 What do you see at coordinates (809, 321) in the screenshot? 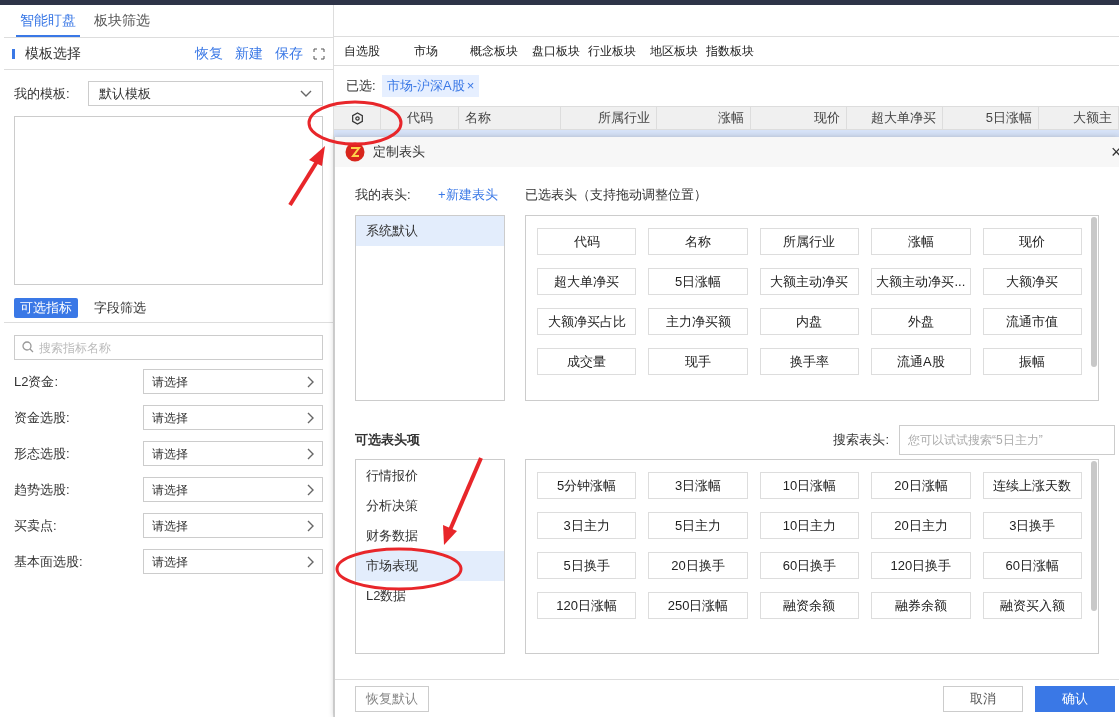
I see `header-chip: 内盘` at bounding box center [809, 321].